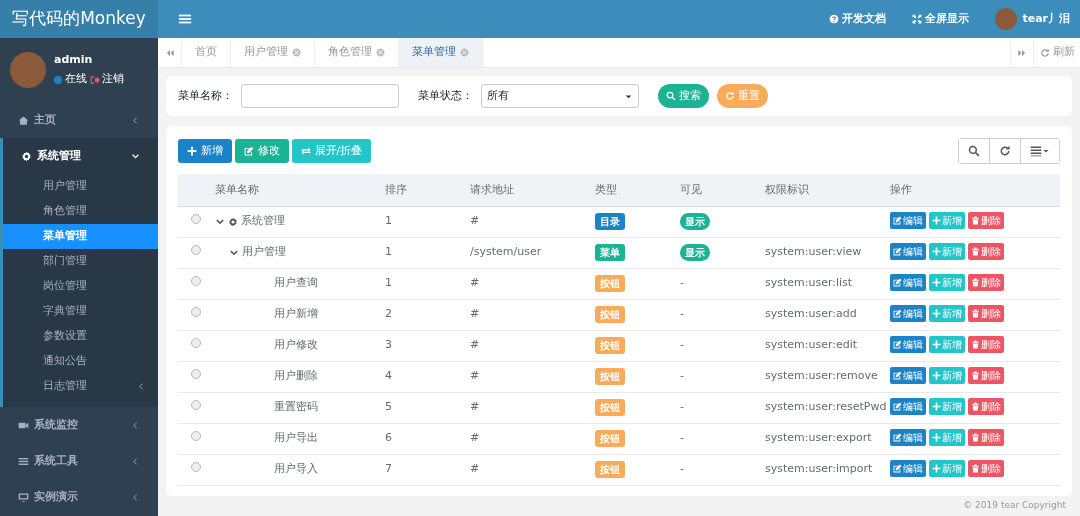  I want to click on order-cell: 1, so click(426, 283).